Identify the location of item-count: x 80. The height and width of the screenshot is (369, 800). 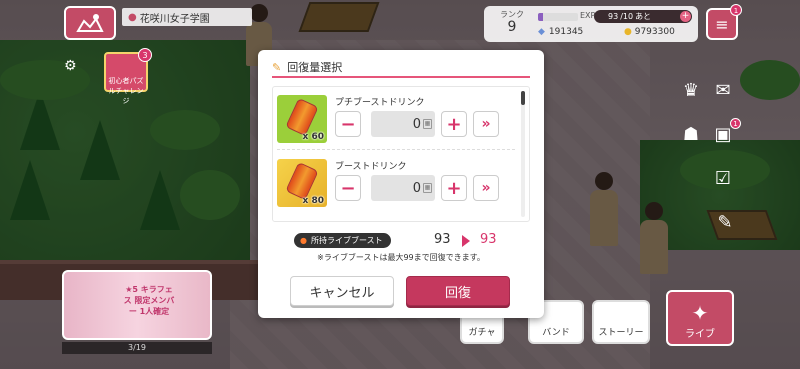
(313, 201).